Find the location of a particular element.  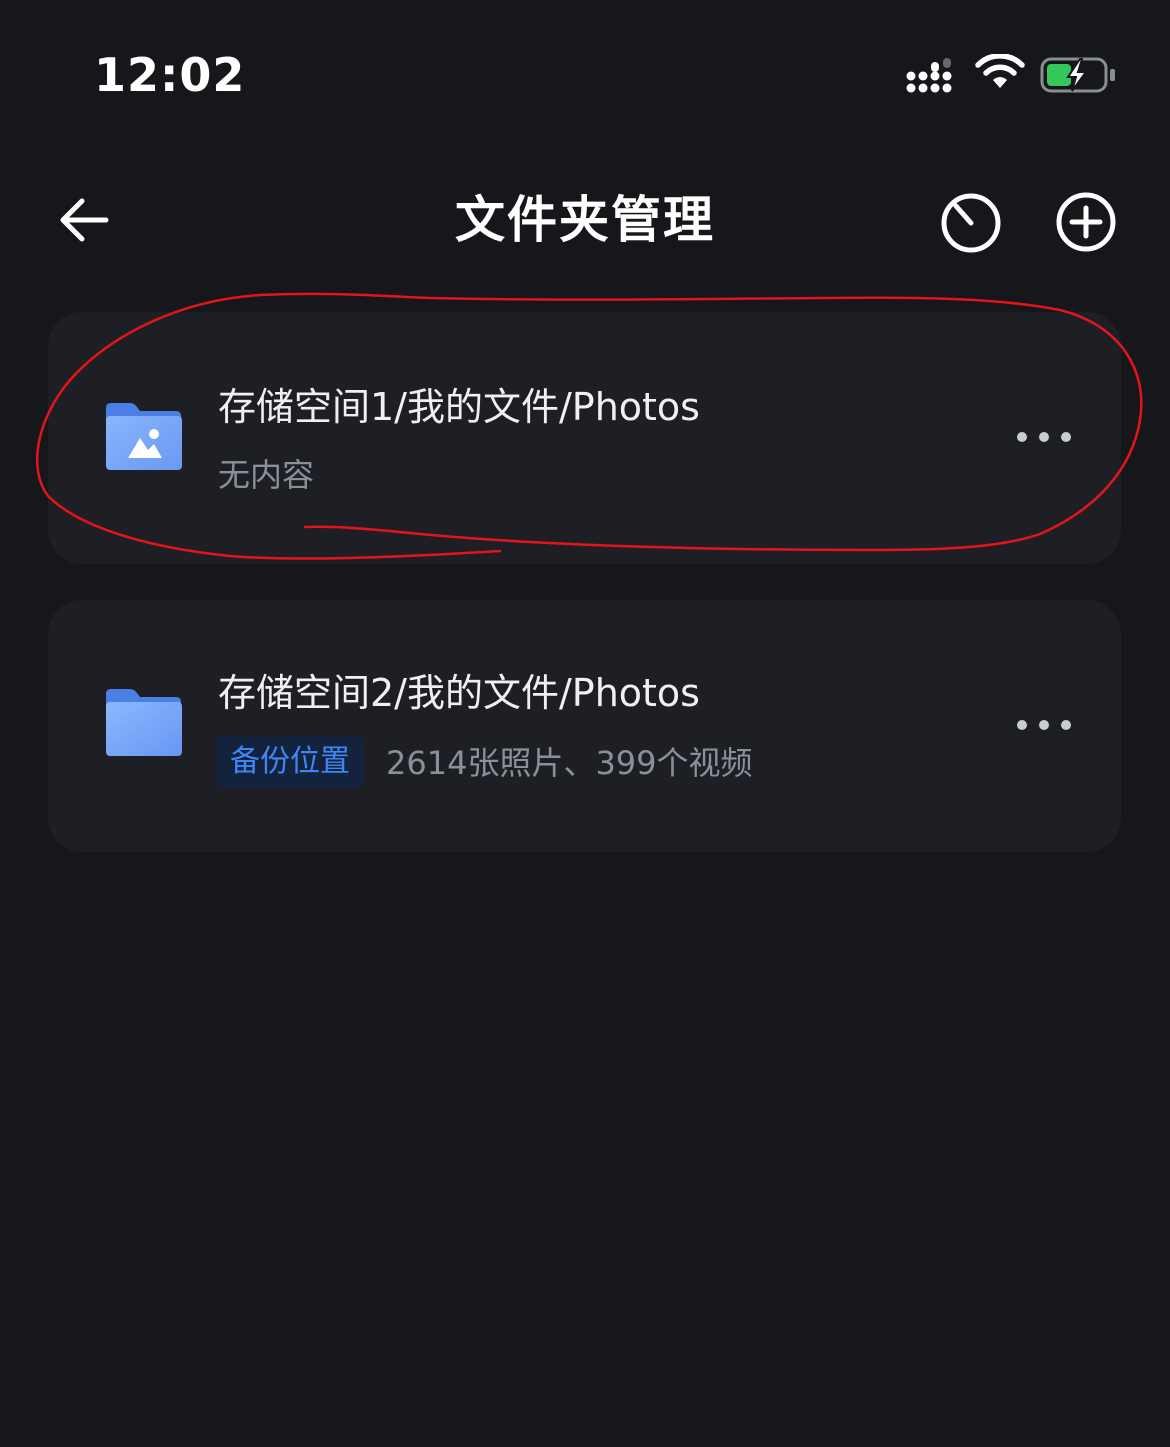

backup-location-badge: 备份位置 is located at coordinates (290, 762).